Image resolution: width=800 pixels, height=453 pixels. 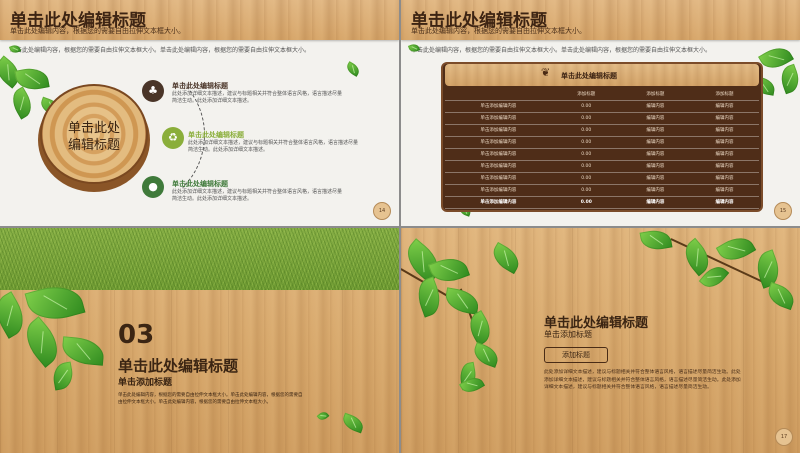 What do you see at coordinates (173, 138) in the screenshot?
I see `recycle-icon: ♻` at bounding box center [173, 138].